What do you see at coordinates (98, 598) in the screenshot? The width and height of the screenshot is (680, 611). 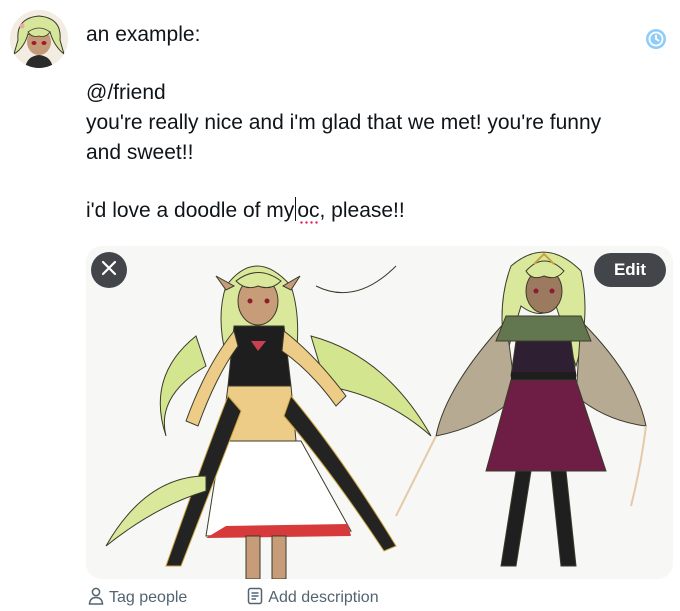 I see `person-icon` at bounding box center [98, 598].